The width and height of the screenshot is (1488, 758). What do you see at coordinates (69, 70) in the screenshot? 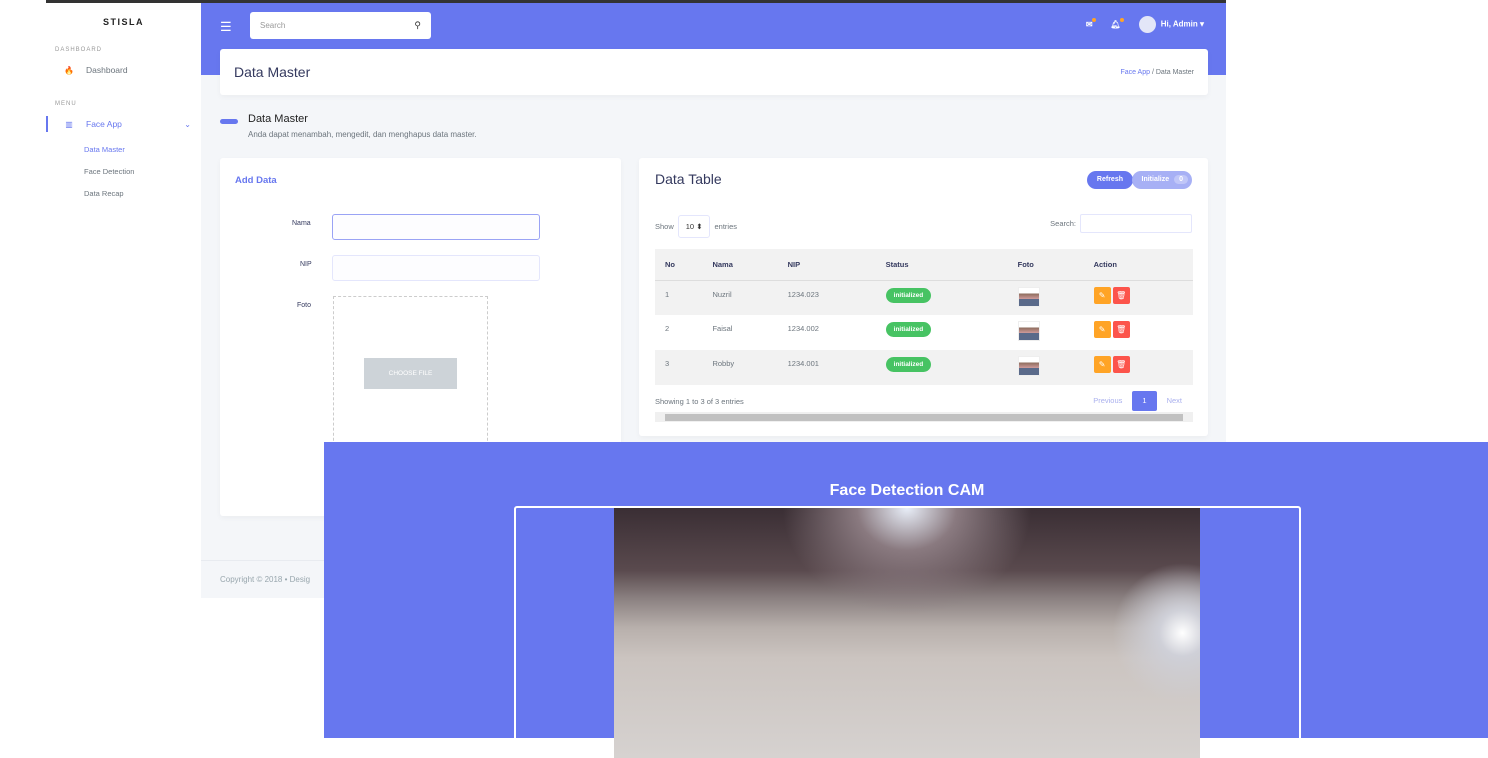
I see `fire-icon: 🔥` at bounding box center [69, 70].